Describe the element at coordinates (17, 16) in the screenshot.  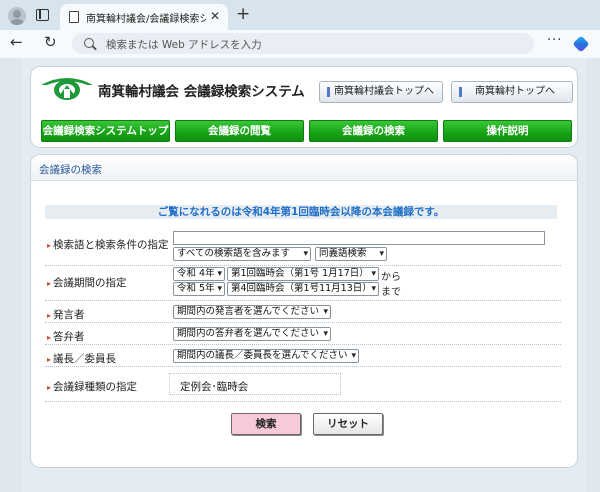
I see `profile-avatar-icon` at that location.